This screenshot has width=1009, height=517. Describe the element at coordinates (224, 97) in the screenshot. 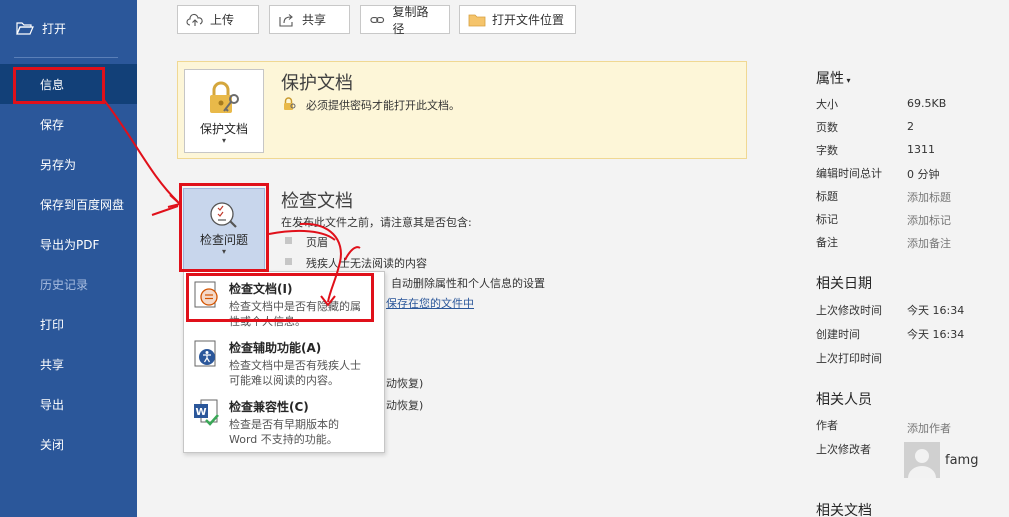

I see `lock-key-icon` at that location.